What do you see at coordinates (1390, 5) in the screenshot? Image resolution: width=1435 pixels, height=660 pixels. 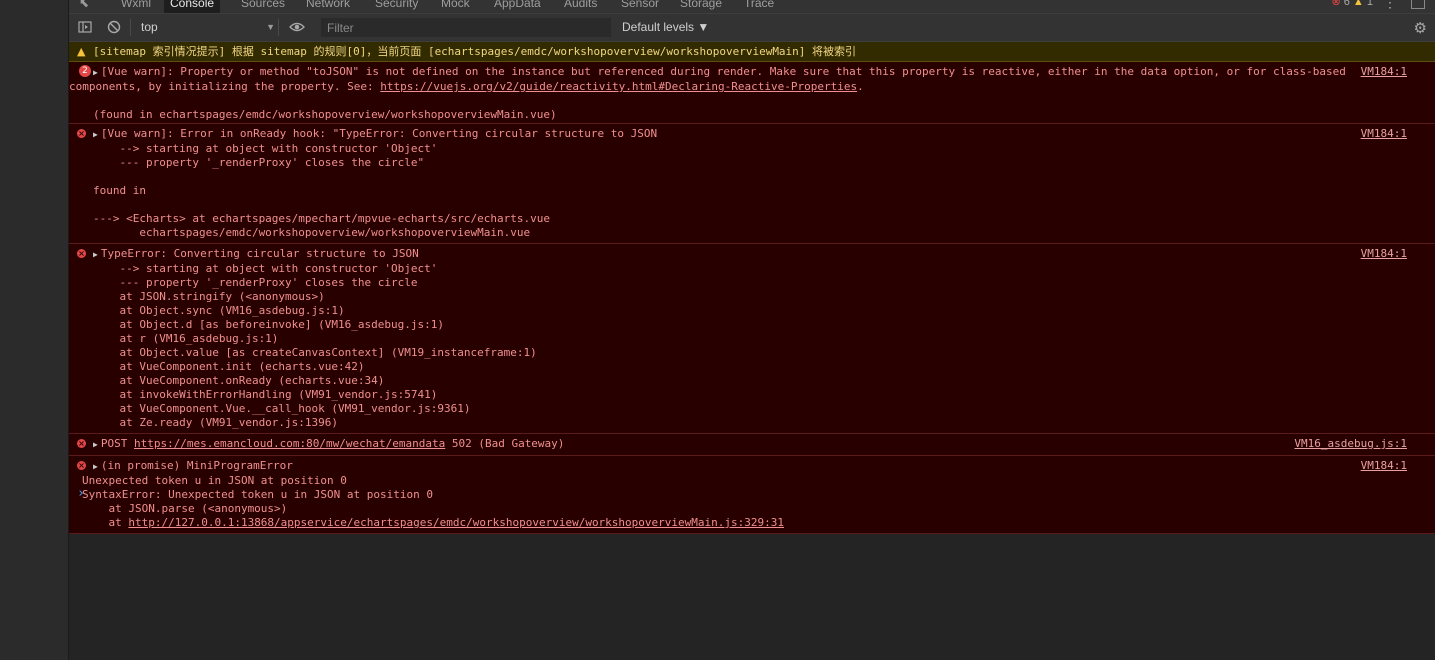 I see `more-options-icon: ⋮` at bounding box center [1390, 5].